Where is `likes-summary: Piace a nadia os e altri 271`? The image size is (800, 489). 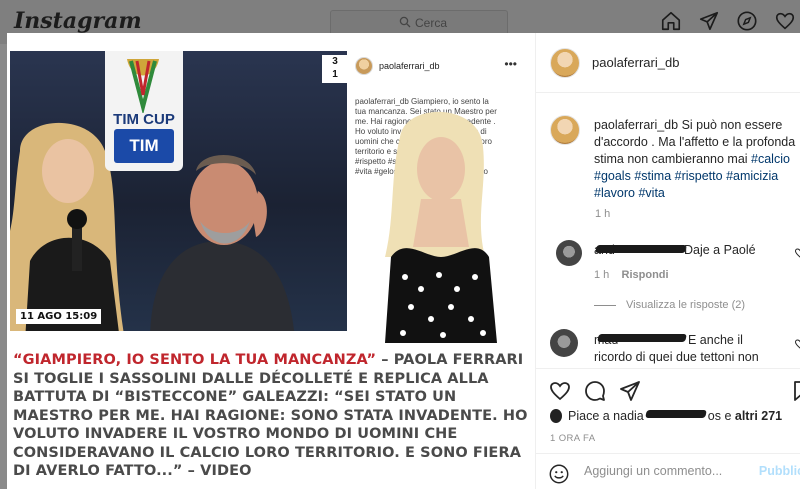 likes-summary: Piace a nadia os e altri 271 is located at coordinates (666, 416).